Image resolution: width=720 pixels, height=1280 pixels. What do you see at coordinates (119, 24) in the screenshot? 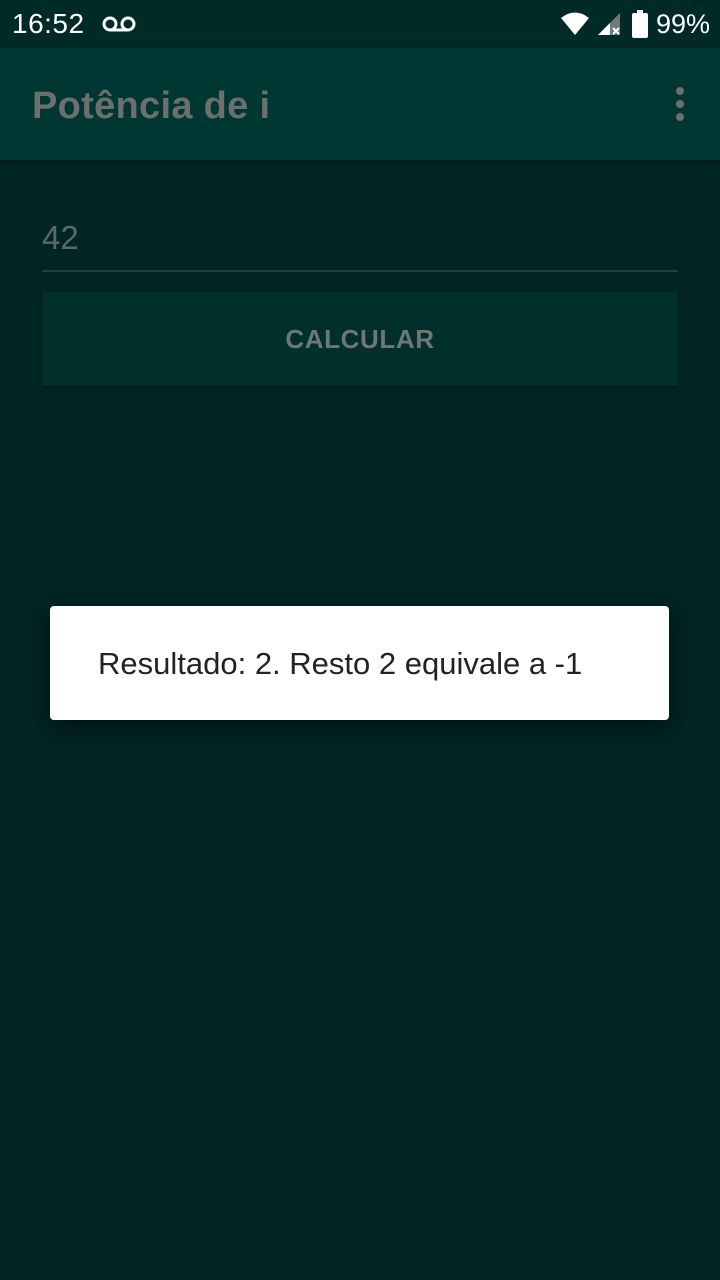
I see `voicemail-icon` at bounding box center [119, 24].